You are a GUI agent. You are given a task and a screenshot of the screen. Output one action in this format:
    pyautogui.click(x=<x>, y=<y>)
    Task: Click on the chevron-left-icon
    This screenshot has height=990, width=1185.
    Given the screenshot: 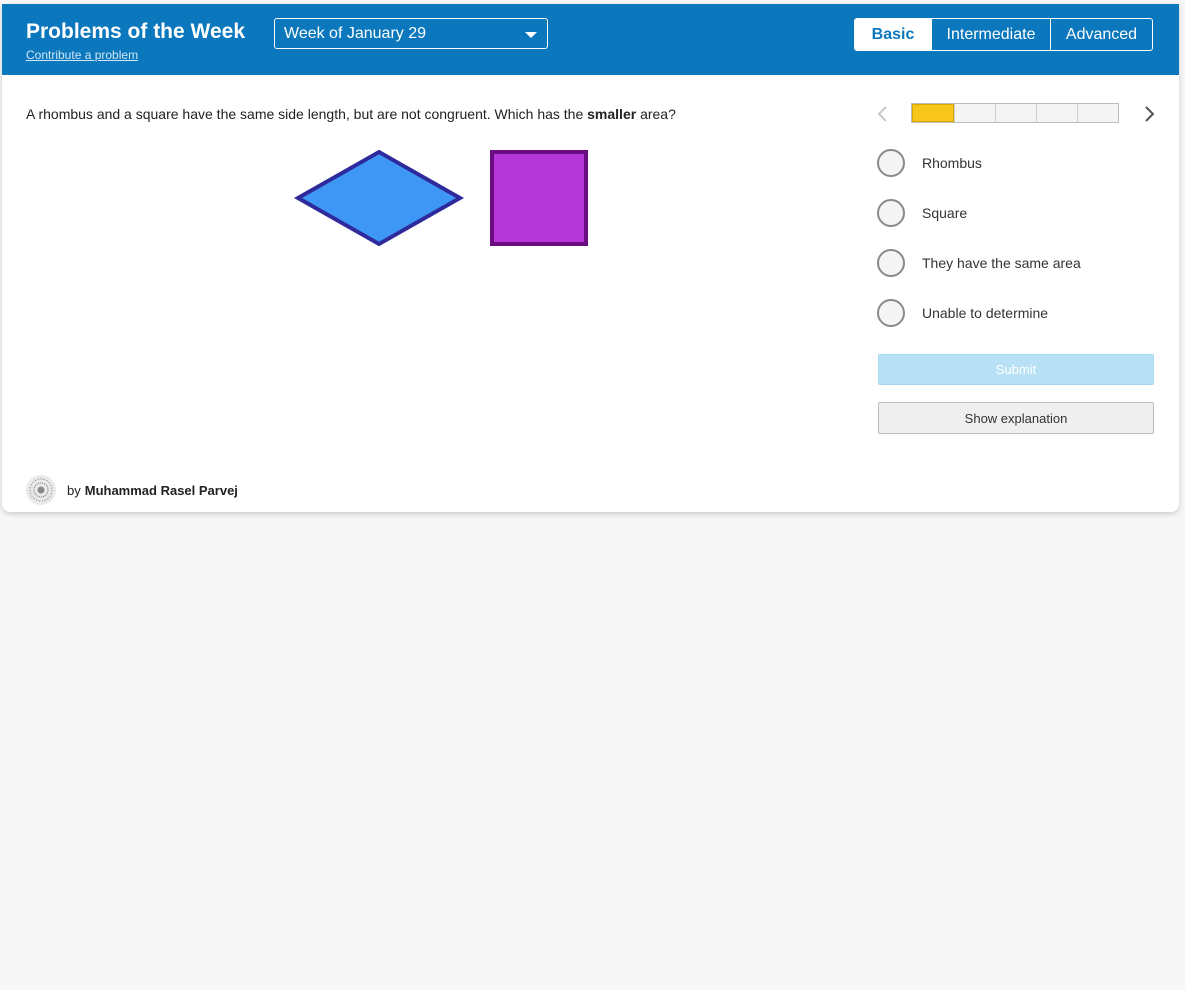 What is the action you would take?
    pyautogui.click(x=883, y=114)
    